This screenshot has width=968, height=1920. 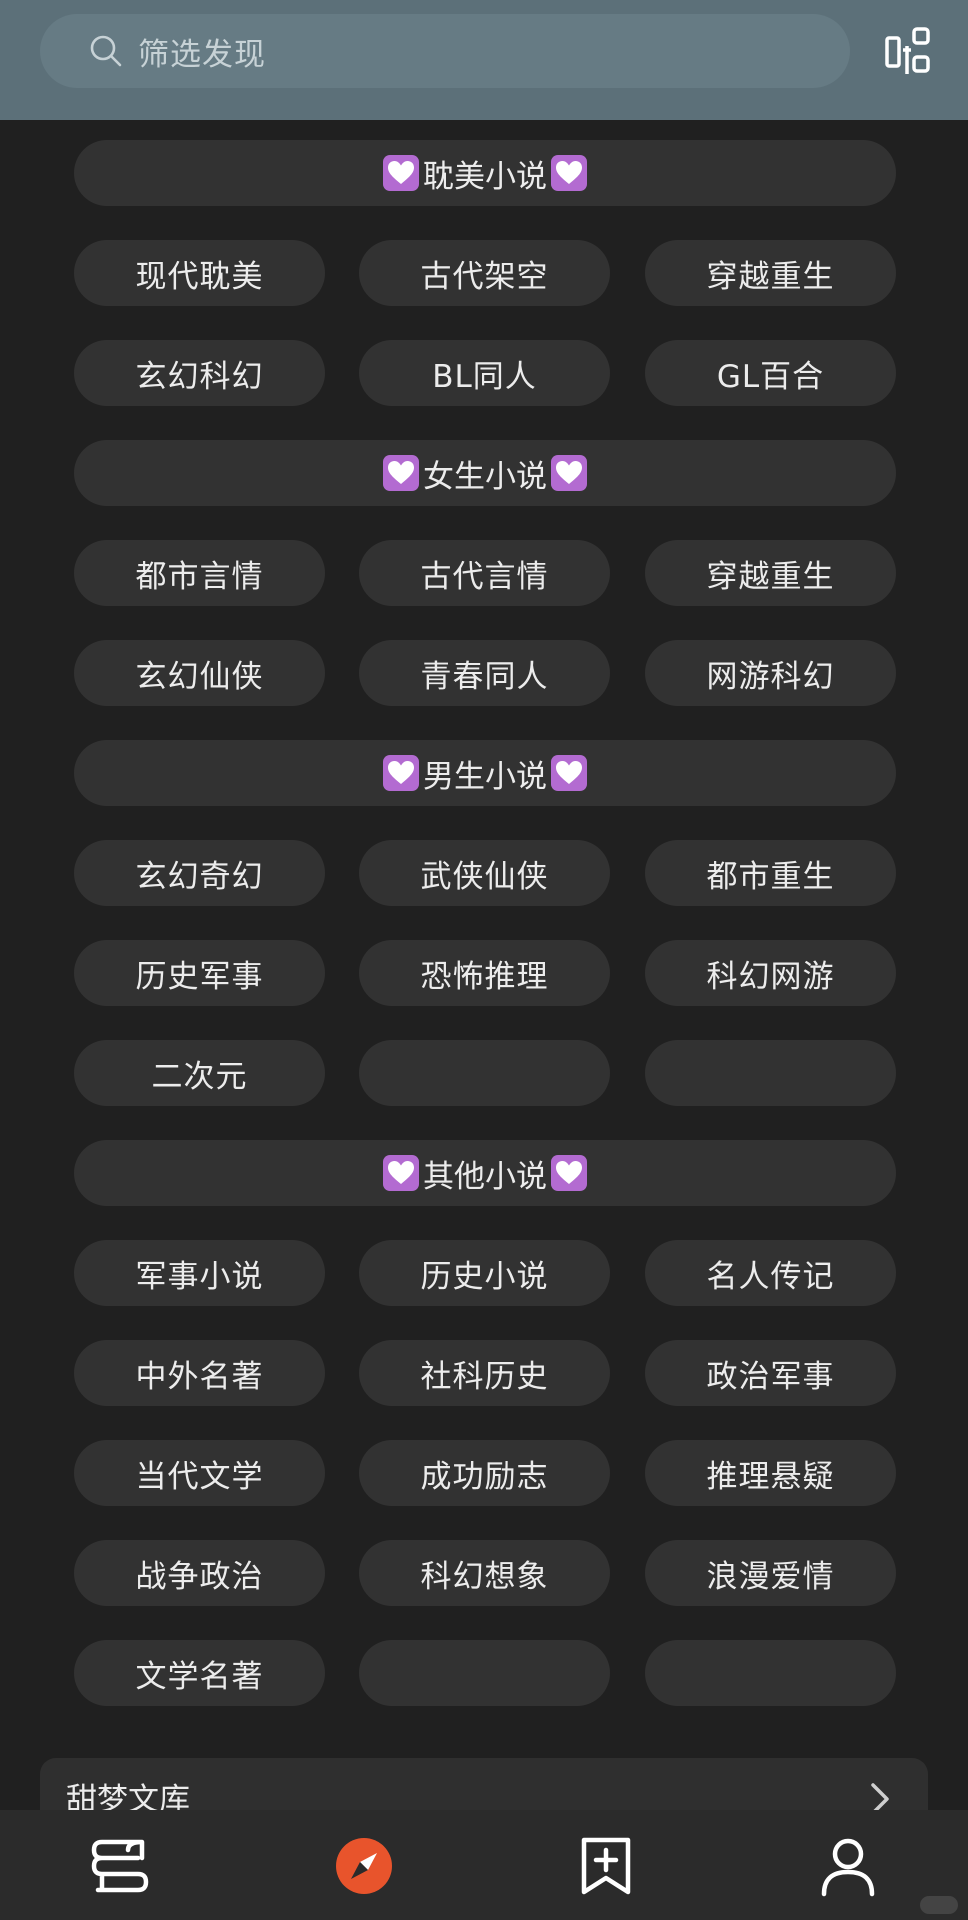 What do you see at coordinates (484, 573) in the screenshot?
I see `category-pill: 古代言情` at bounding box center [484, 573].